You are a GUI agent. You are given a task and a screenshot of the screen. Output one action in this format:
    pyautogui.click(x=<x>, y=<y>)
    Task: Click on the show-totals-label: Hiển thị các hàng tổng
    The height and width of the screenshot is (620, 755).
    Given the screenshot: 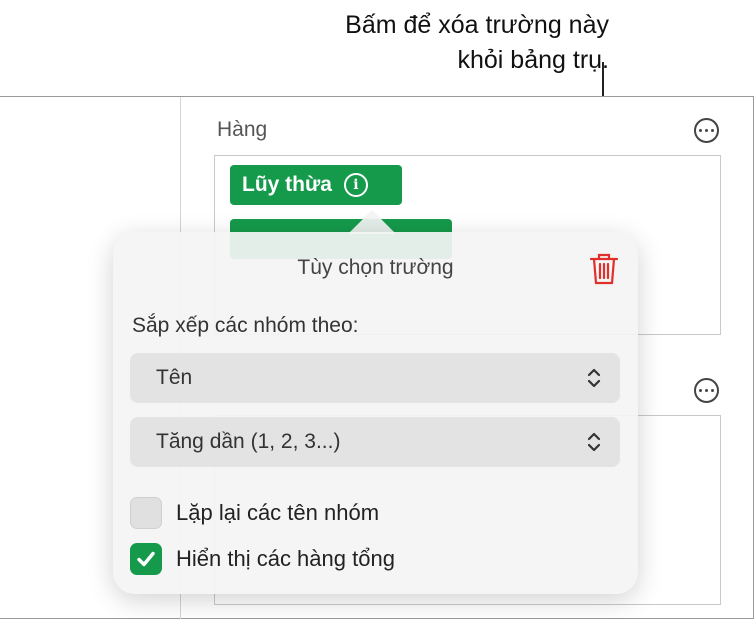 What is the action you would take?
    pyautogui.click(x=285, y=558)
    